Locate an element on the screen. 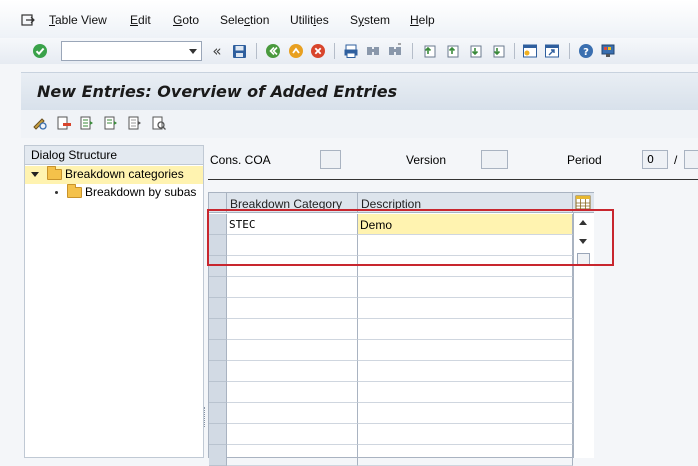 Image resolution: width=698 pixels, height=466 pixels. application-toolbar is located at coordinates (359, 124).